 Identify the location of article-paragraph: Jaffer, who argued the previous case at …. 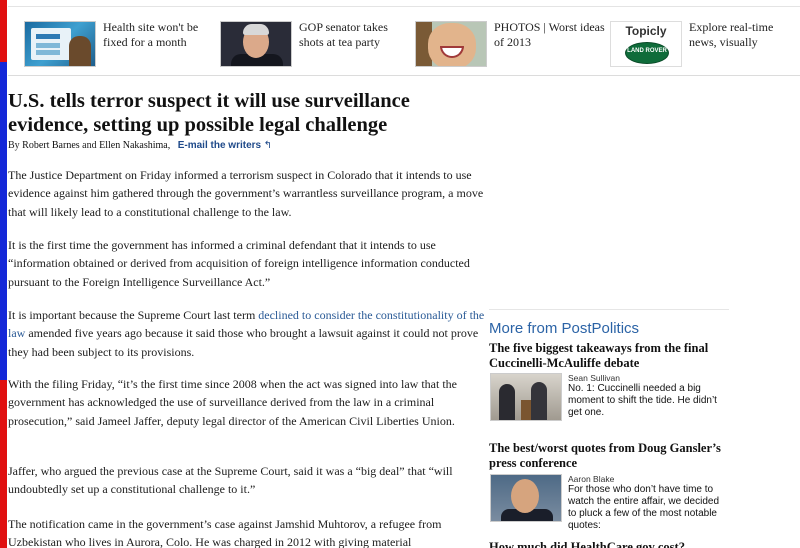
(230, 480).